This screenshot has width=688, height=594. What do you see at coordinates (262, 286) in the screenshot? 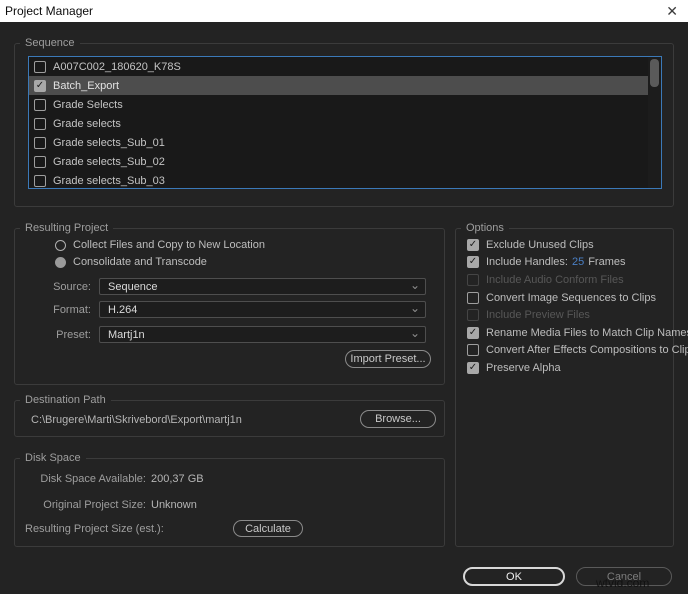
I see `source-dropdown: Sequence ⌄` at bounding box center [262, 286].